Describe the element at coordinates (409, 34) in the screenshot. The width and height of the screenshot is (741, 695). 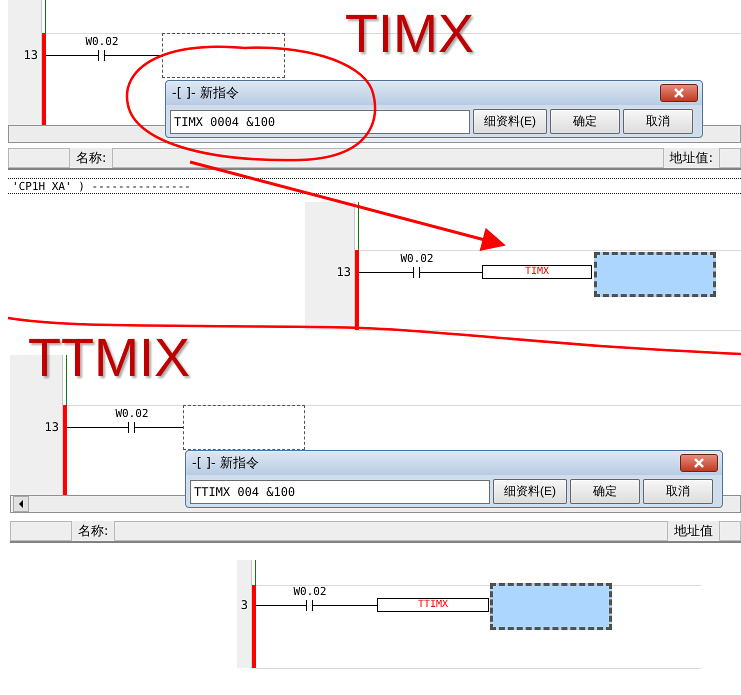
I see `annotation-text: TIMX` at that location.